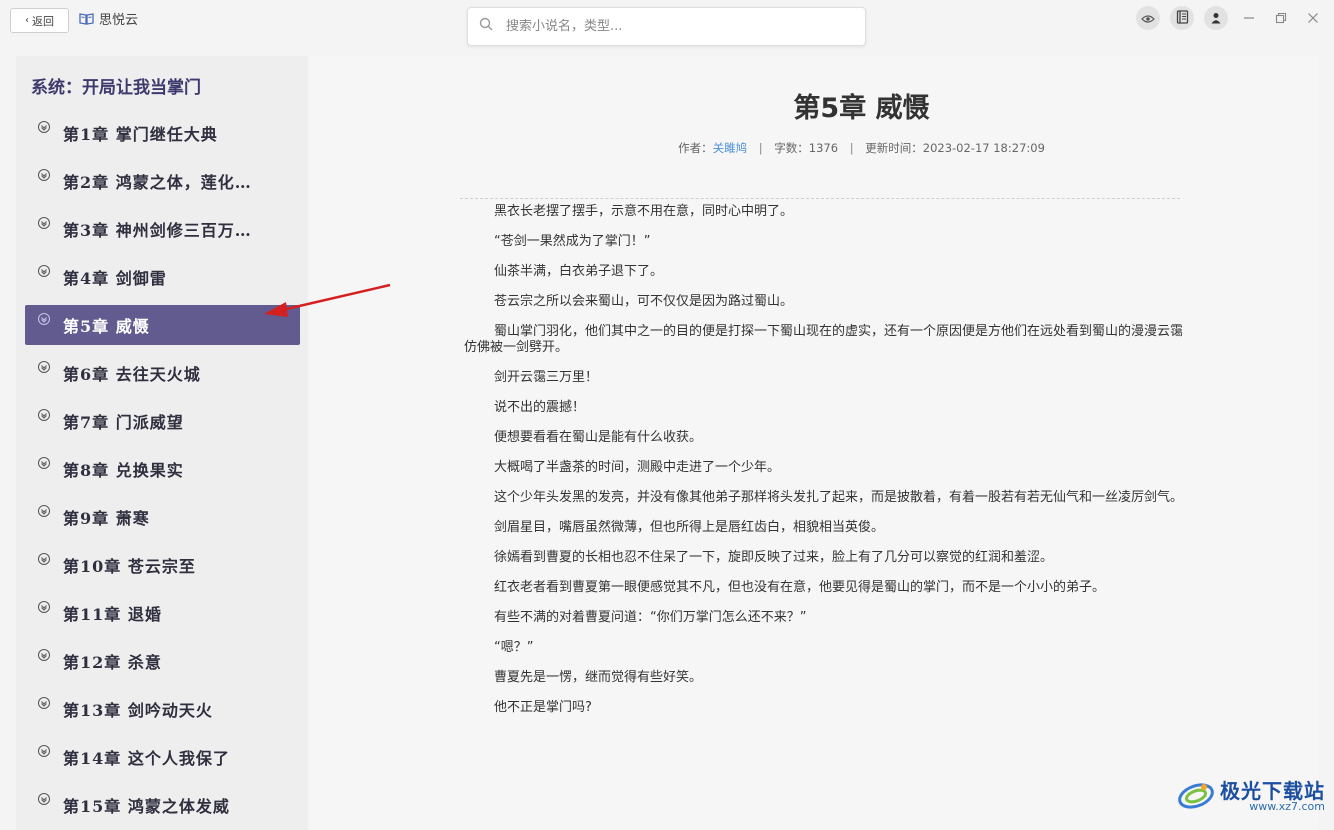 Image resolution: width=1334 pixels, height=830 pixels. What do you see at coordinates (791, 148) in the screenshot?
I see `word-count-label: 字数：` at bounding box center [791, 148].